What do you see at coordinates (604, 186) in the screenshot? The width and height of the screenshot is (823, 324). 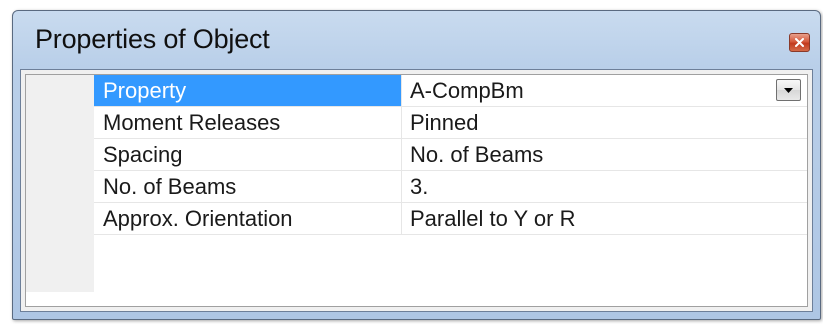 I see `property-value: 3.` at bounding box center [604, 186].